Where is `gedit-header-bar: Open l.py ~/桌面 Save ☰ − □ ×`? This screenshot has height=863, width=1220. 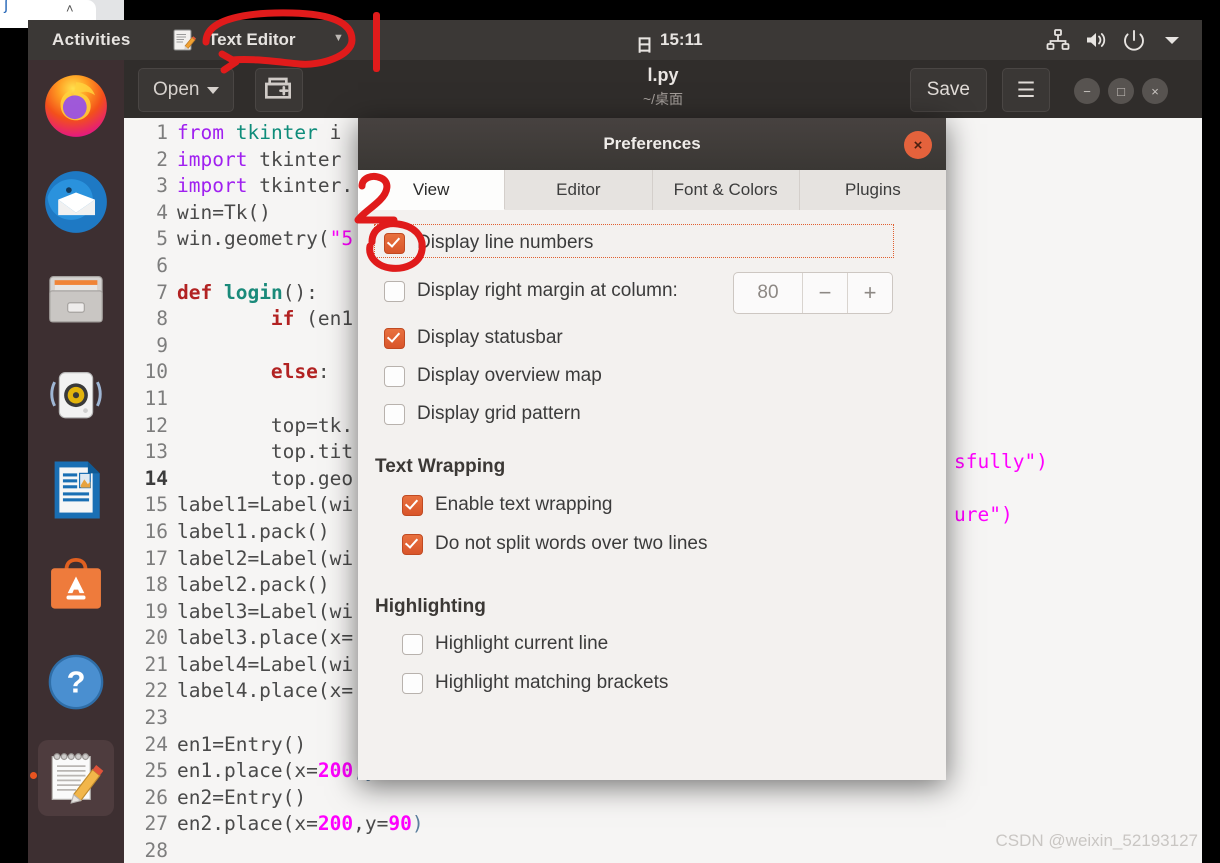 gedit-header-bar: Open l.py ~/桌面 Save ☰ − □ × is located at coordinates (663, 89).